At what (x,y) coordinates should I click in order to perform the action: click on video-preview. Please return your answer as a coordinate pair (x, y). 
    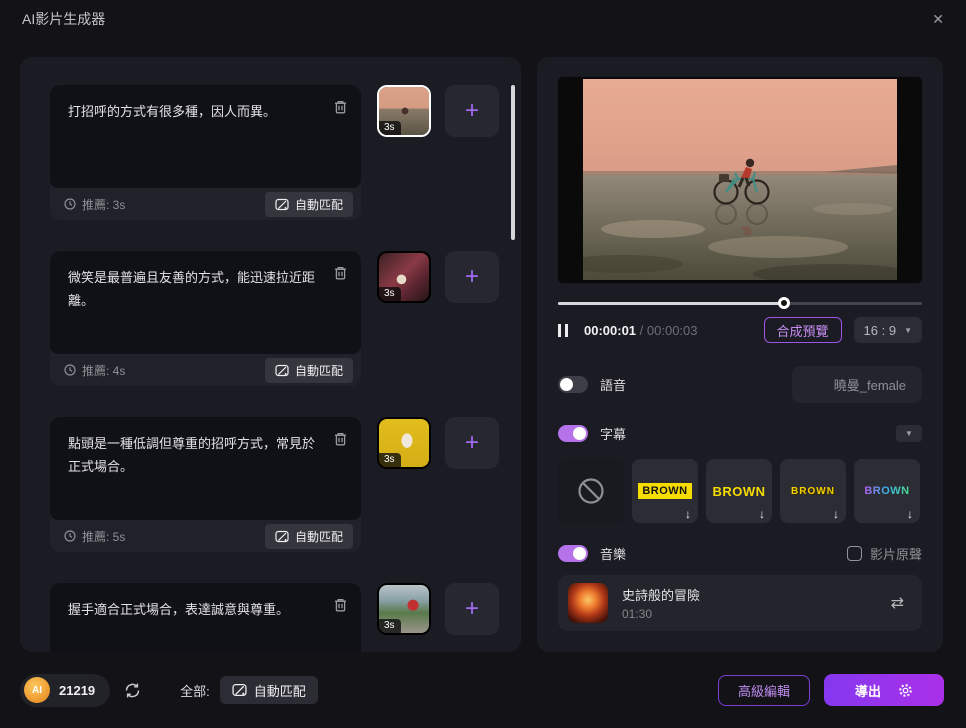
    Looking at the image, I should click on (740, 180).